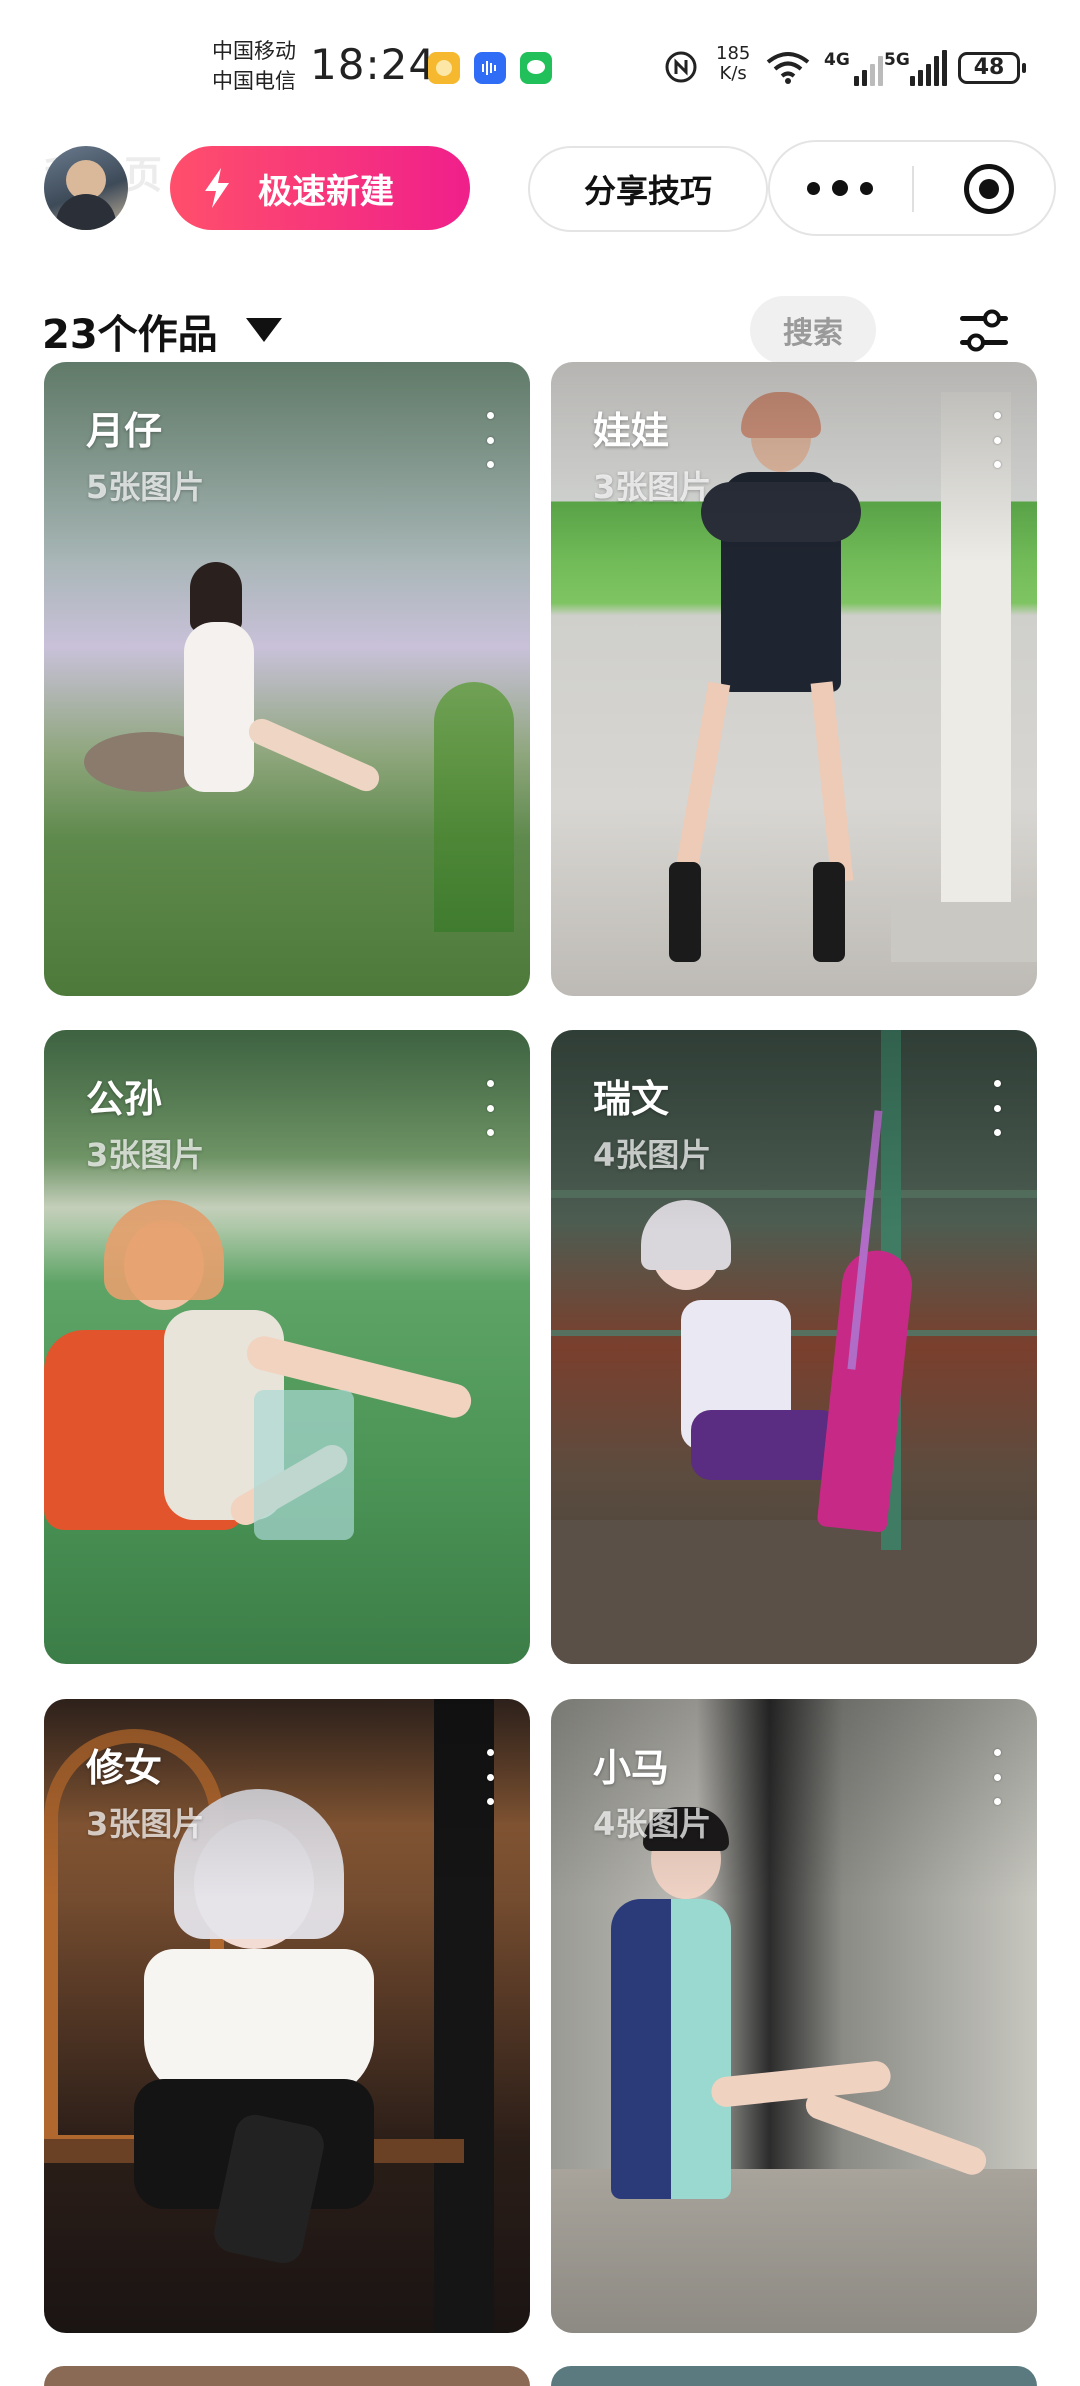 The width and height of the screenshot is (1080, 2386). Describe the element at coordinates (794, 2016) in the screenshot. I see `work-card: 小马 4张图片` at that location.